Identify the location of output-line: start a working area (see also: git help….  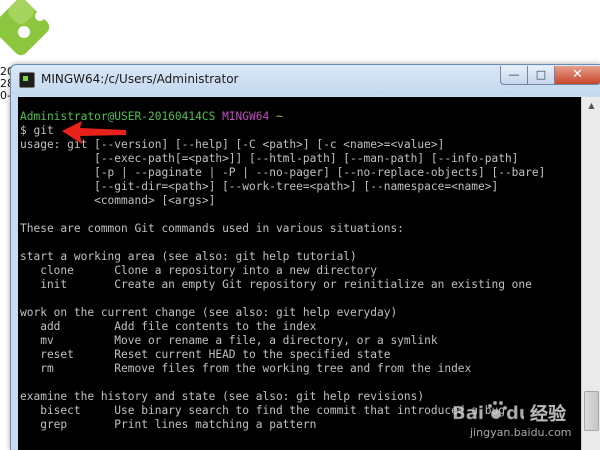
(188, 256).